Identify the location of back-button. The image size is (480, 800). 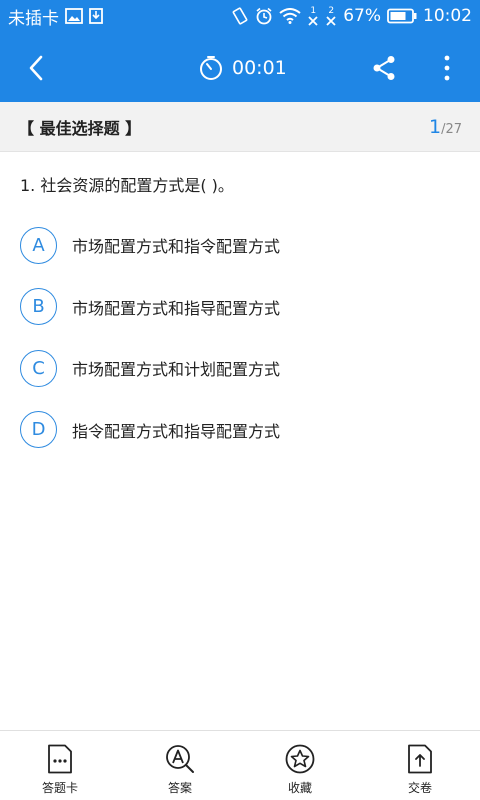
(36, 68).